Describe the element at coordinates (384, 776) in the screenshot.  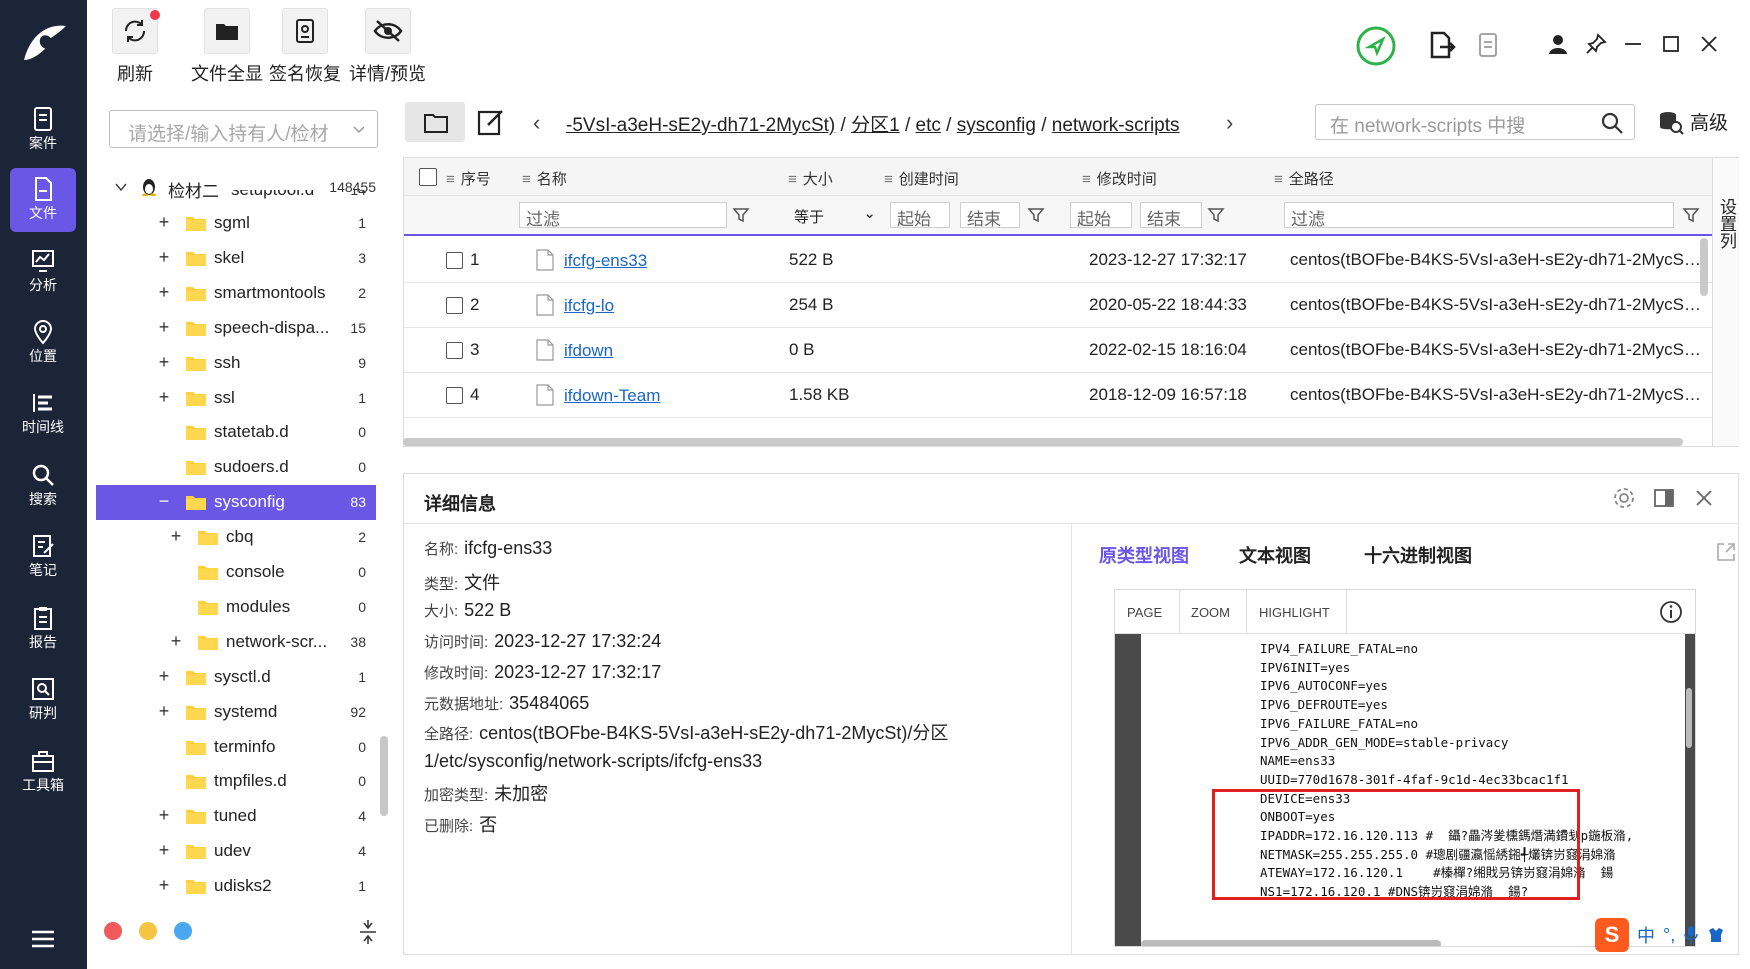
I see `tree-scrollbar` at that location.